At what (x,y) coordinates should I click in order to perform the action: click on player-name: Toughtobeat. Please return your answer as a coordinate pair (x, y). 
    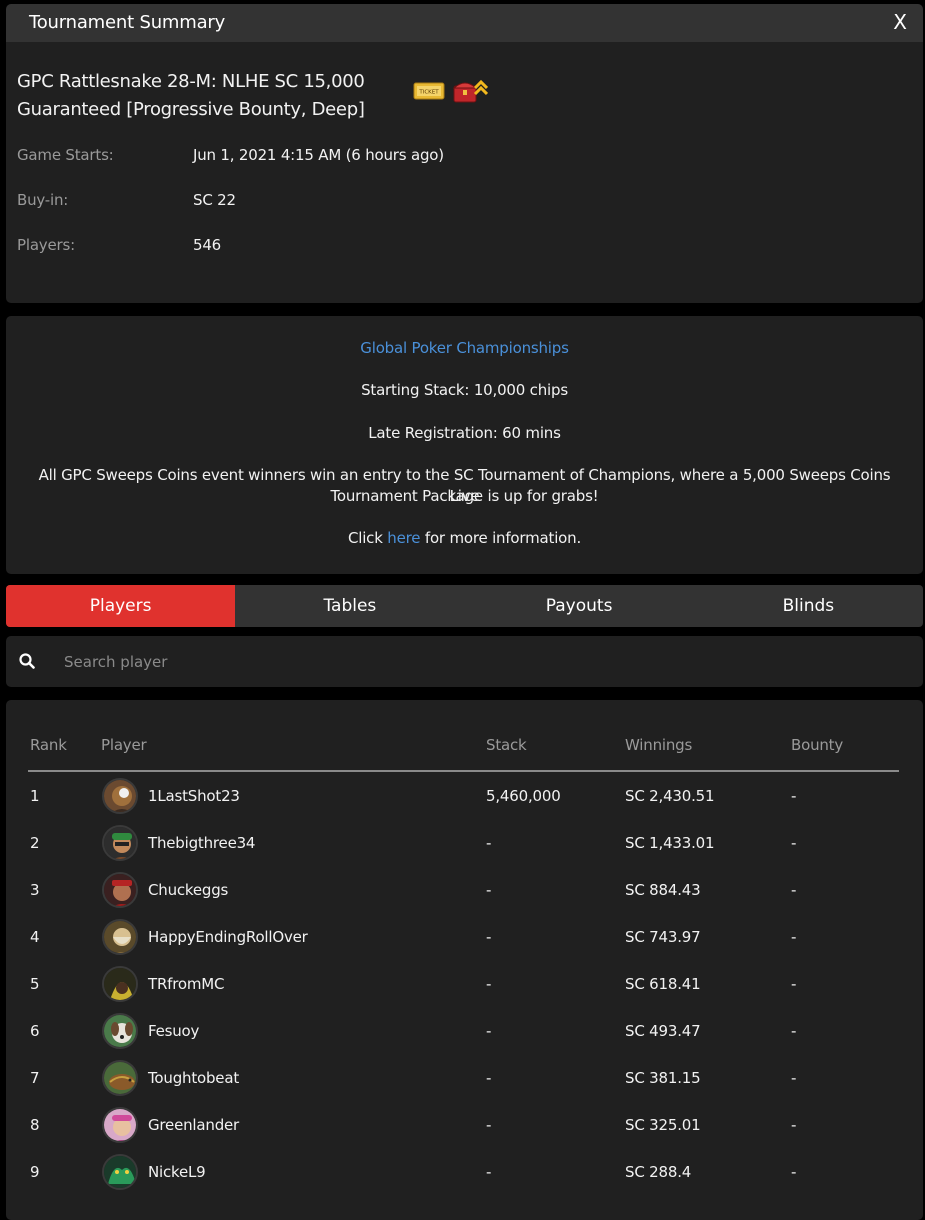
    Looking at the image, I should click on (193, 1078).